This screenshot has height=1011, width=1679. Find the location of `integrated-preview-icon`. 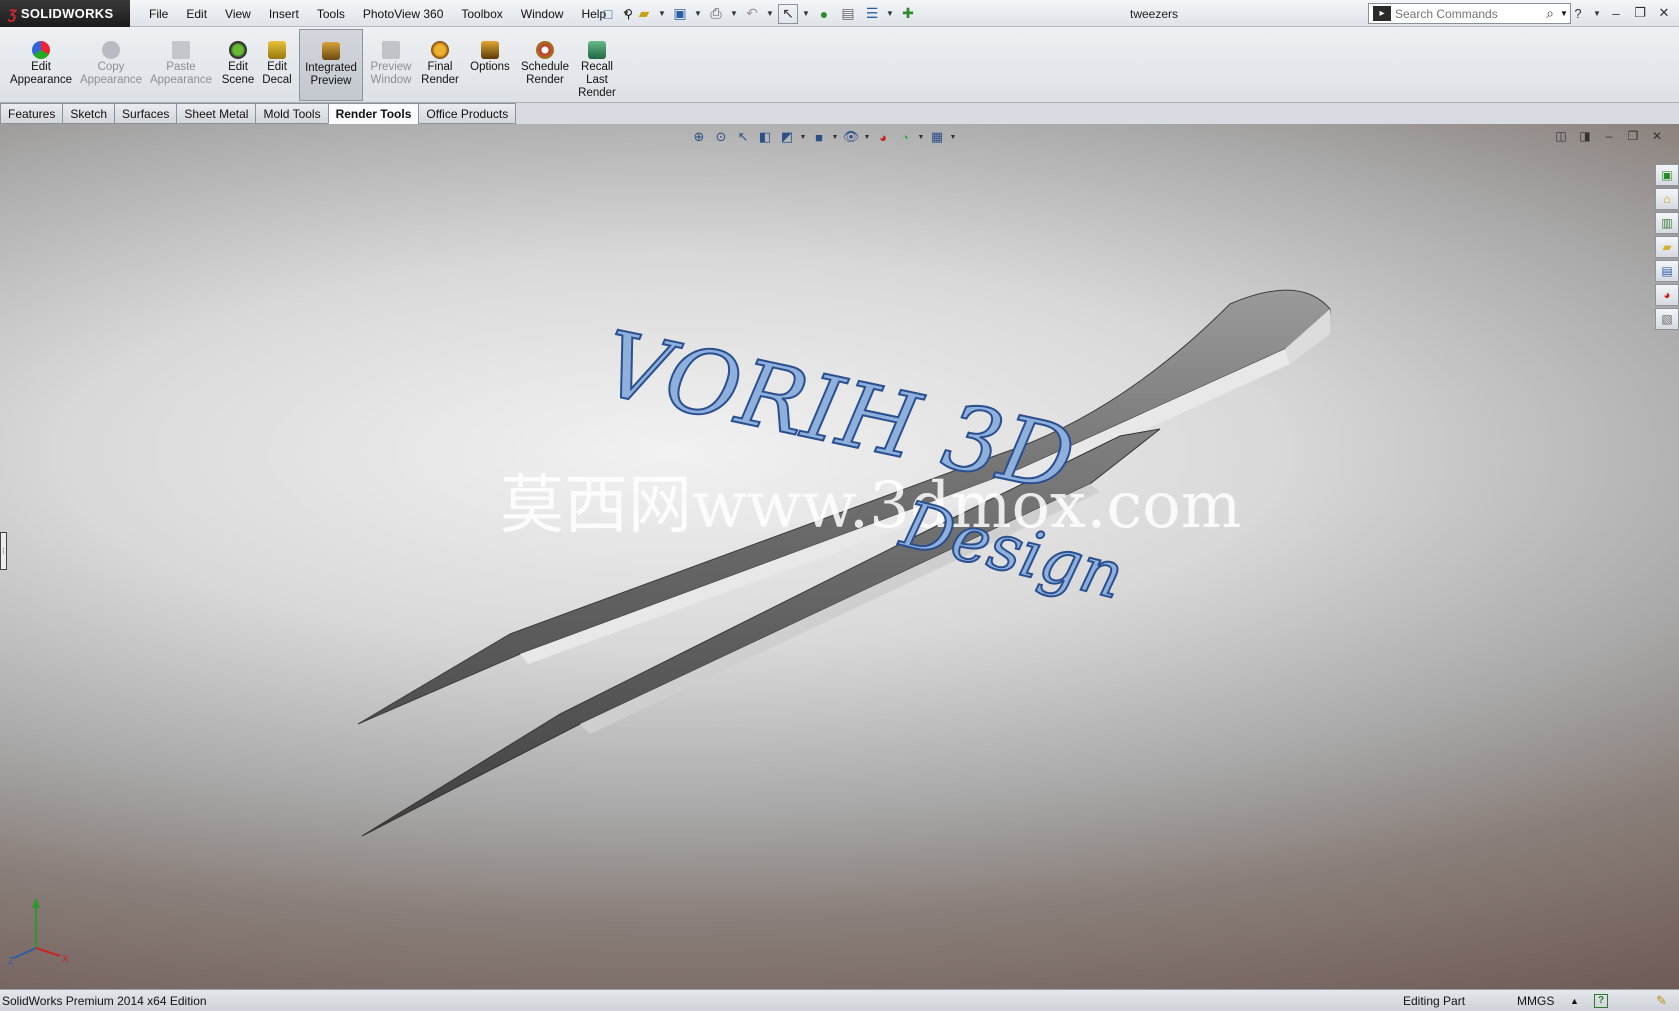

integrated-preview-icon is located at coordinates (331, 51).